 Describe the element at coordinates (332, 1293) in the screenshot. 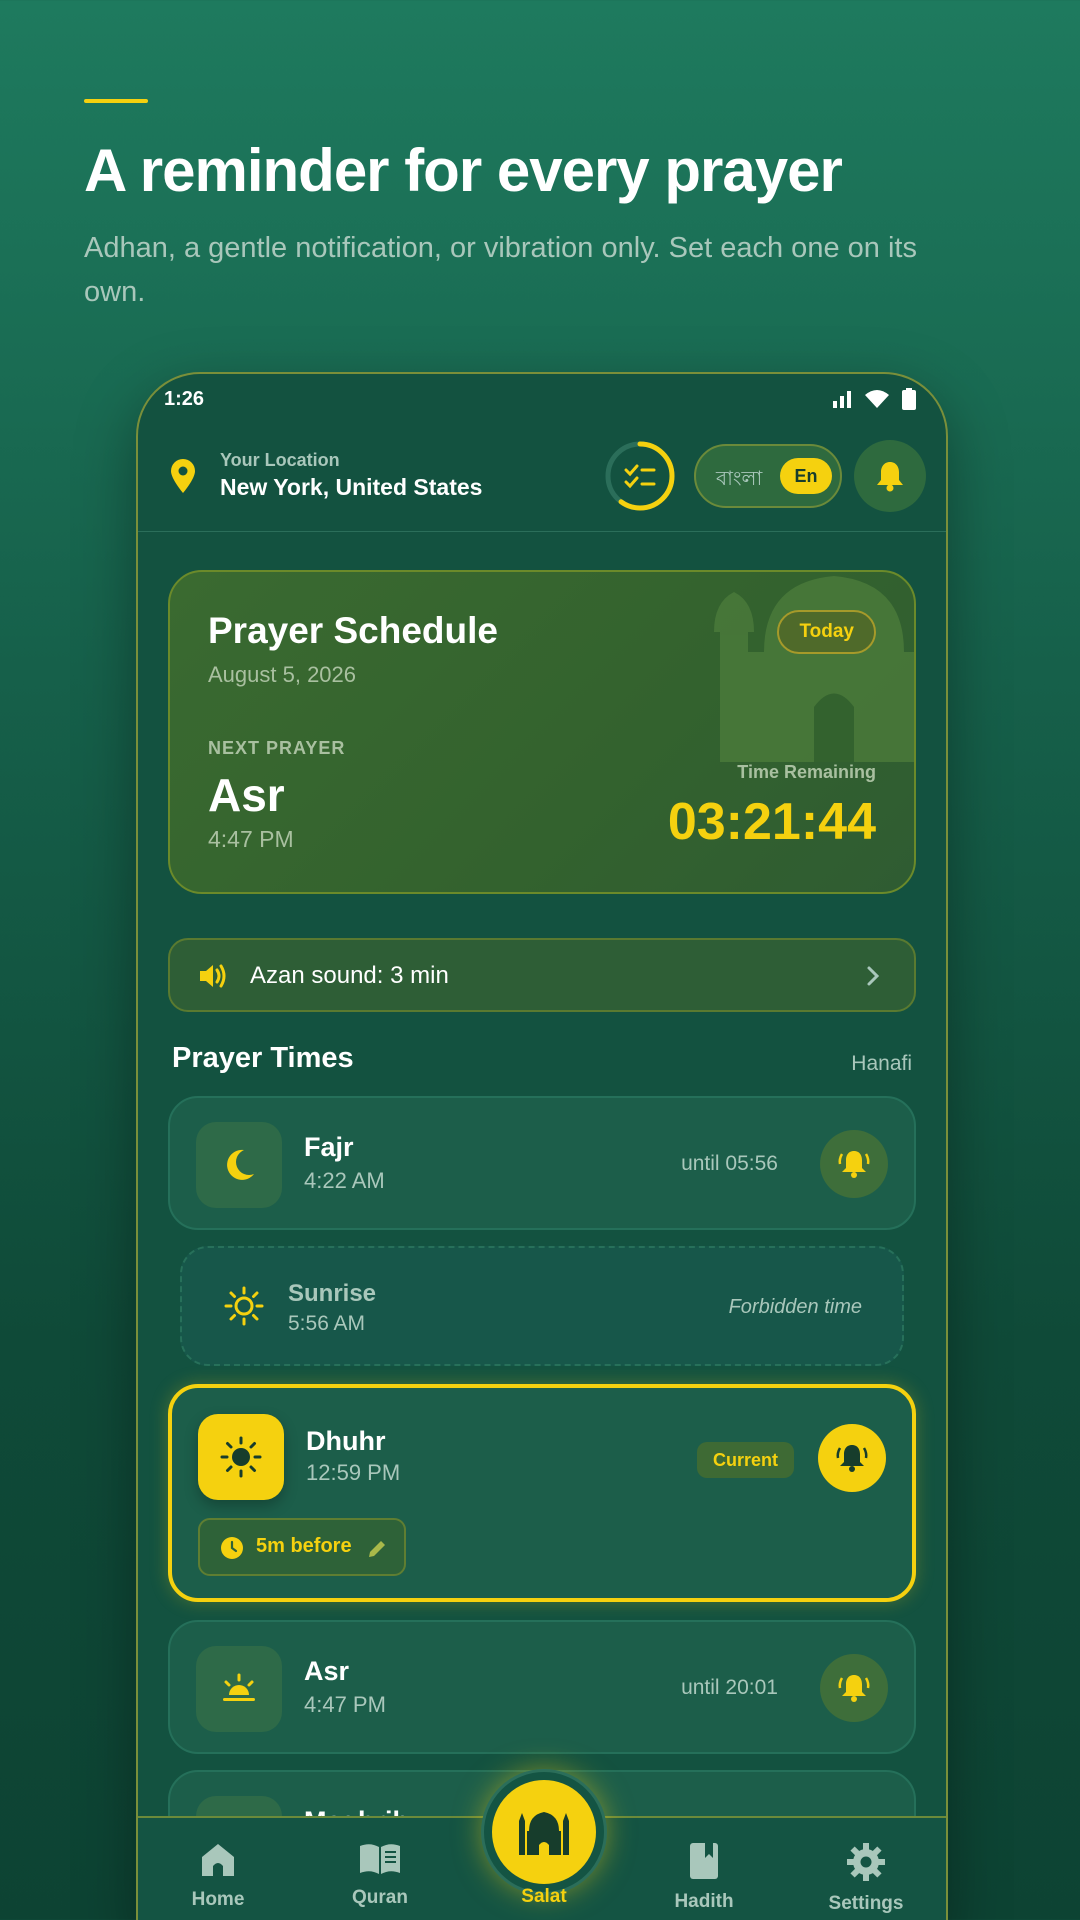

I see `prayer-name: Sunrise` at that location.